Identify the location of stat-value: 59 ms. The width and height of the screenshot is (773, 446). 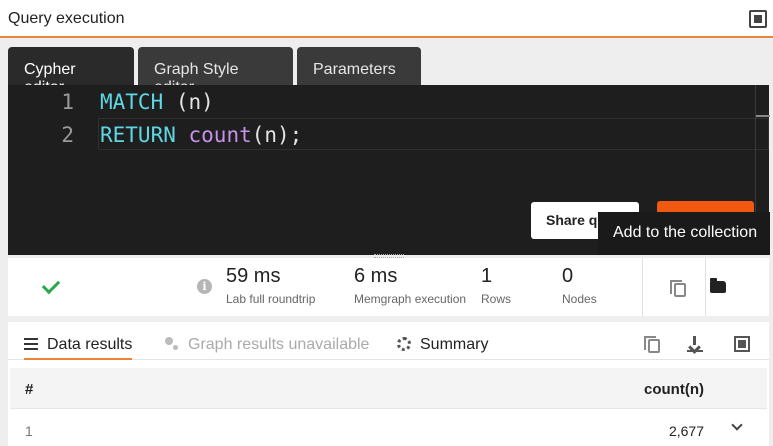
(253, 276).